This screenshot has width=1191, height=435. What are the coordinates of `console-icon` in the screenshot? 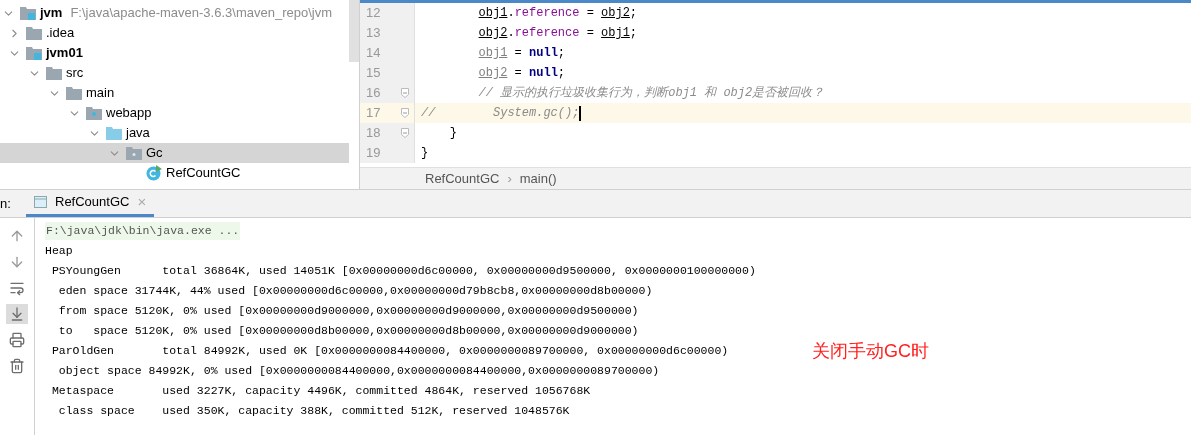 It's located at (40, 202).